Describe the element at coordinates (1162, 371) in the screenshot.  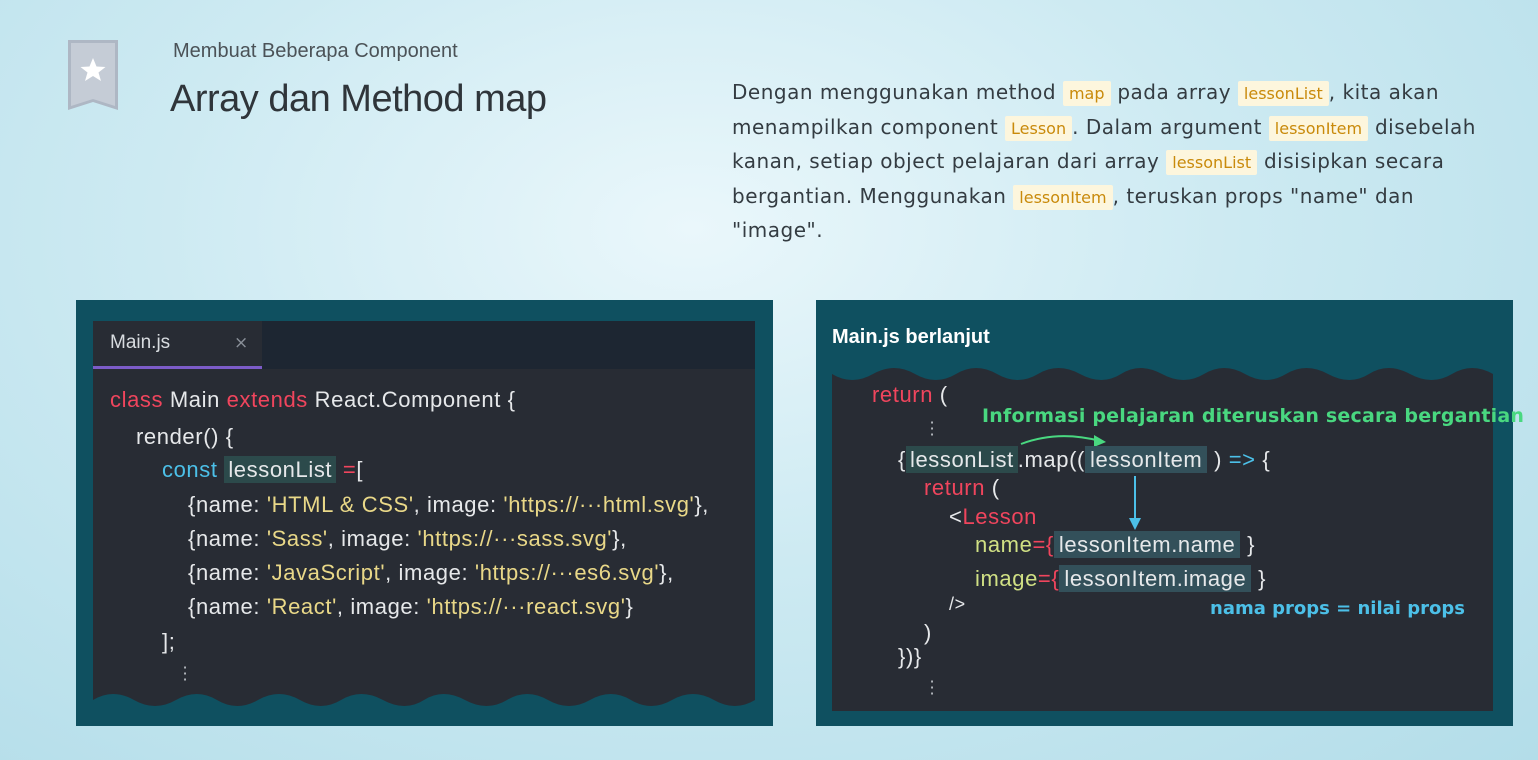
I see `torn-edge-top` at that location.